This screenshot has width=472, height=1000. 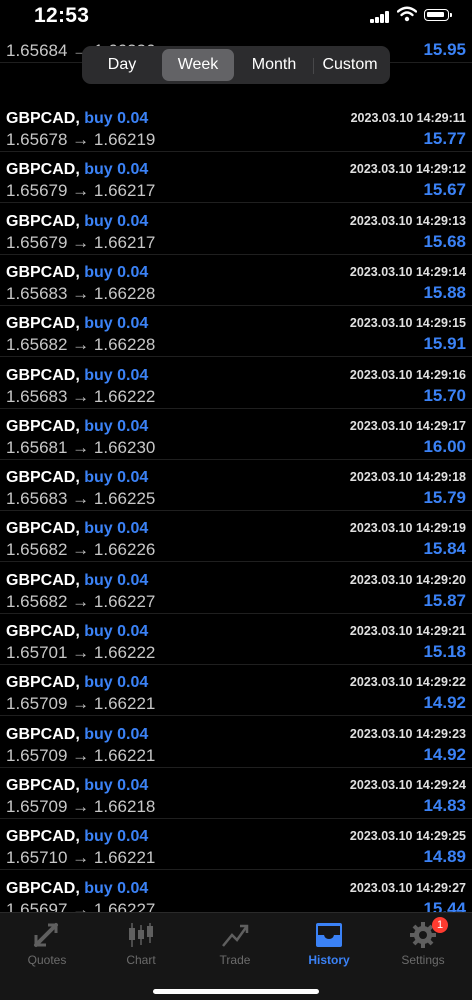 What do you see at coordinates (81, 806) in the screenshot?
I see `deal-prices: 1.65709 → 1.66218` at bounding box center [81, 806].